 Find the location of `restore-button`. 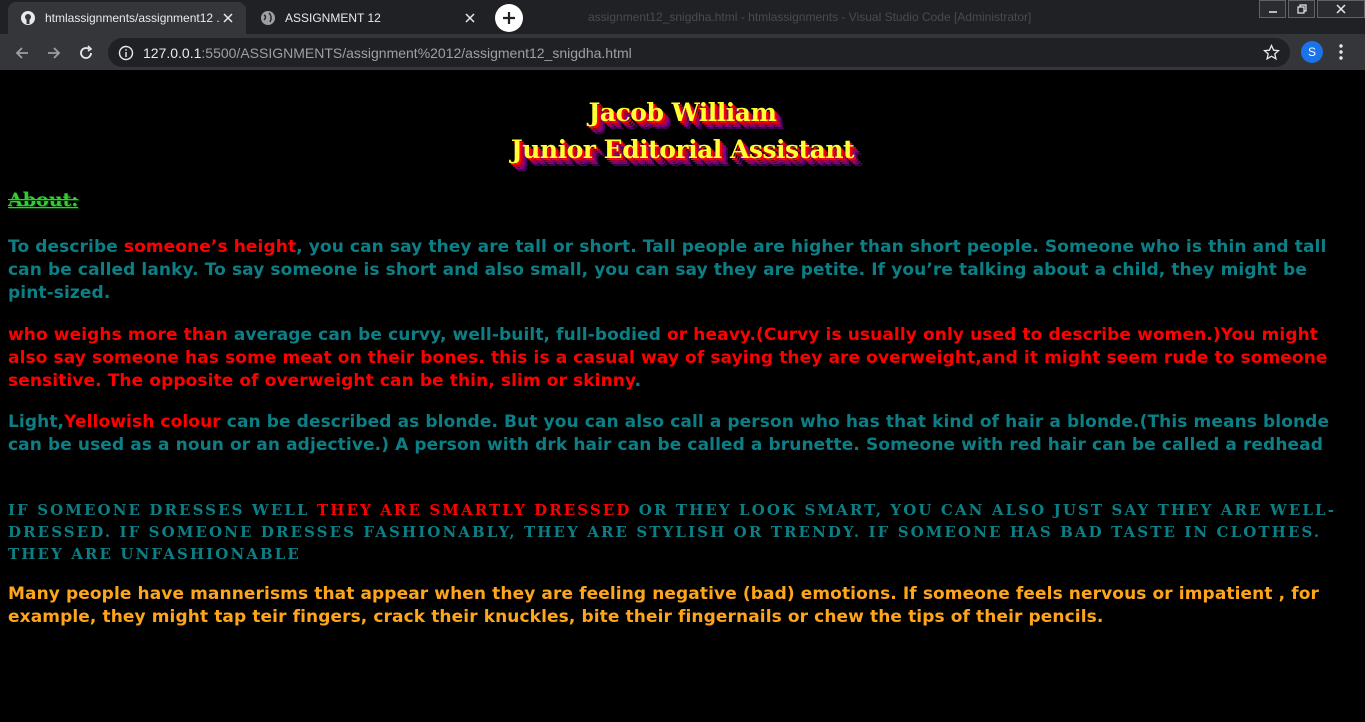

restore-button is located at coordinates (1301, 9).